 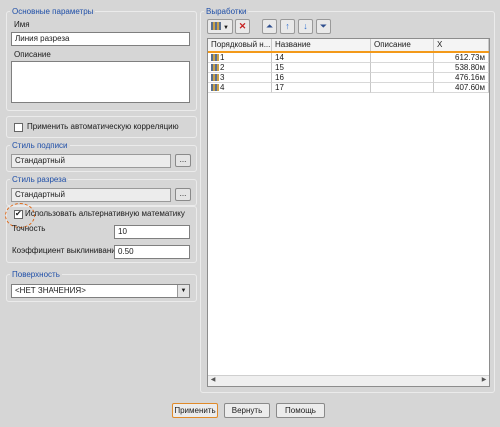 What do you see at coordinates (152, 232) in the screenshot?
I see `precision-input: 10` at bounding box center [152, 232].